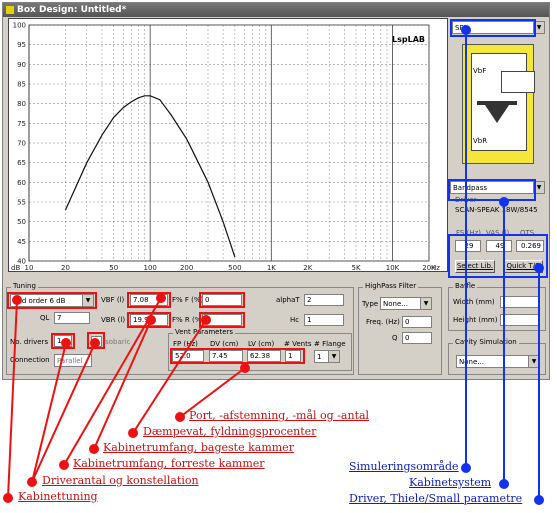 This screenshot has height=513, width=557. I want to click on caption-rear-chamber: Kabinetrumfang, bageste kammer, so click(198, 447).